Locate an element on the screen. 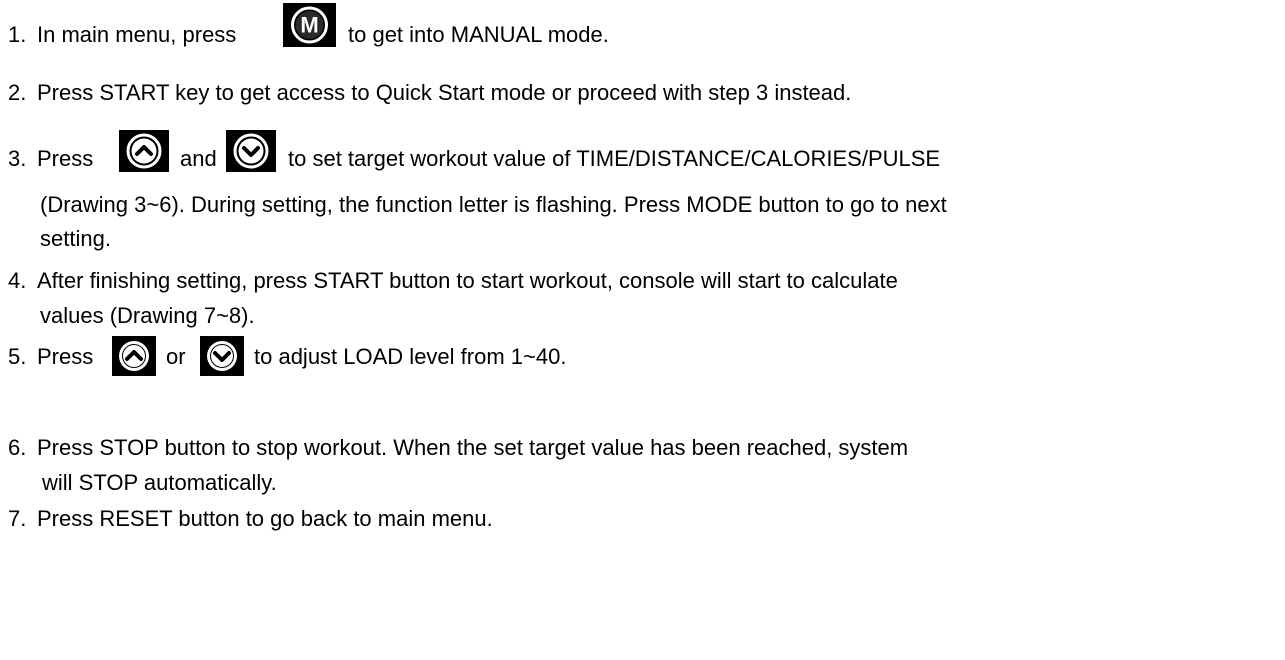  step-number: 7. is located at coordinates (17, 518).